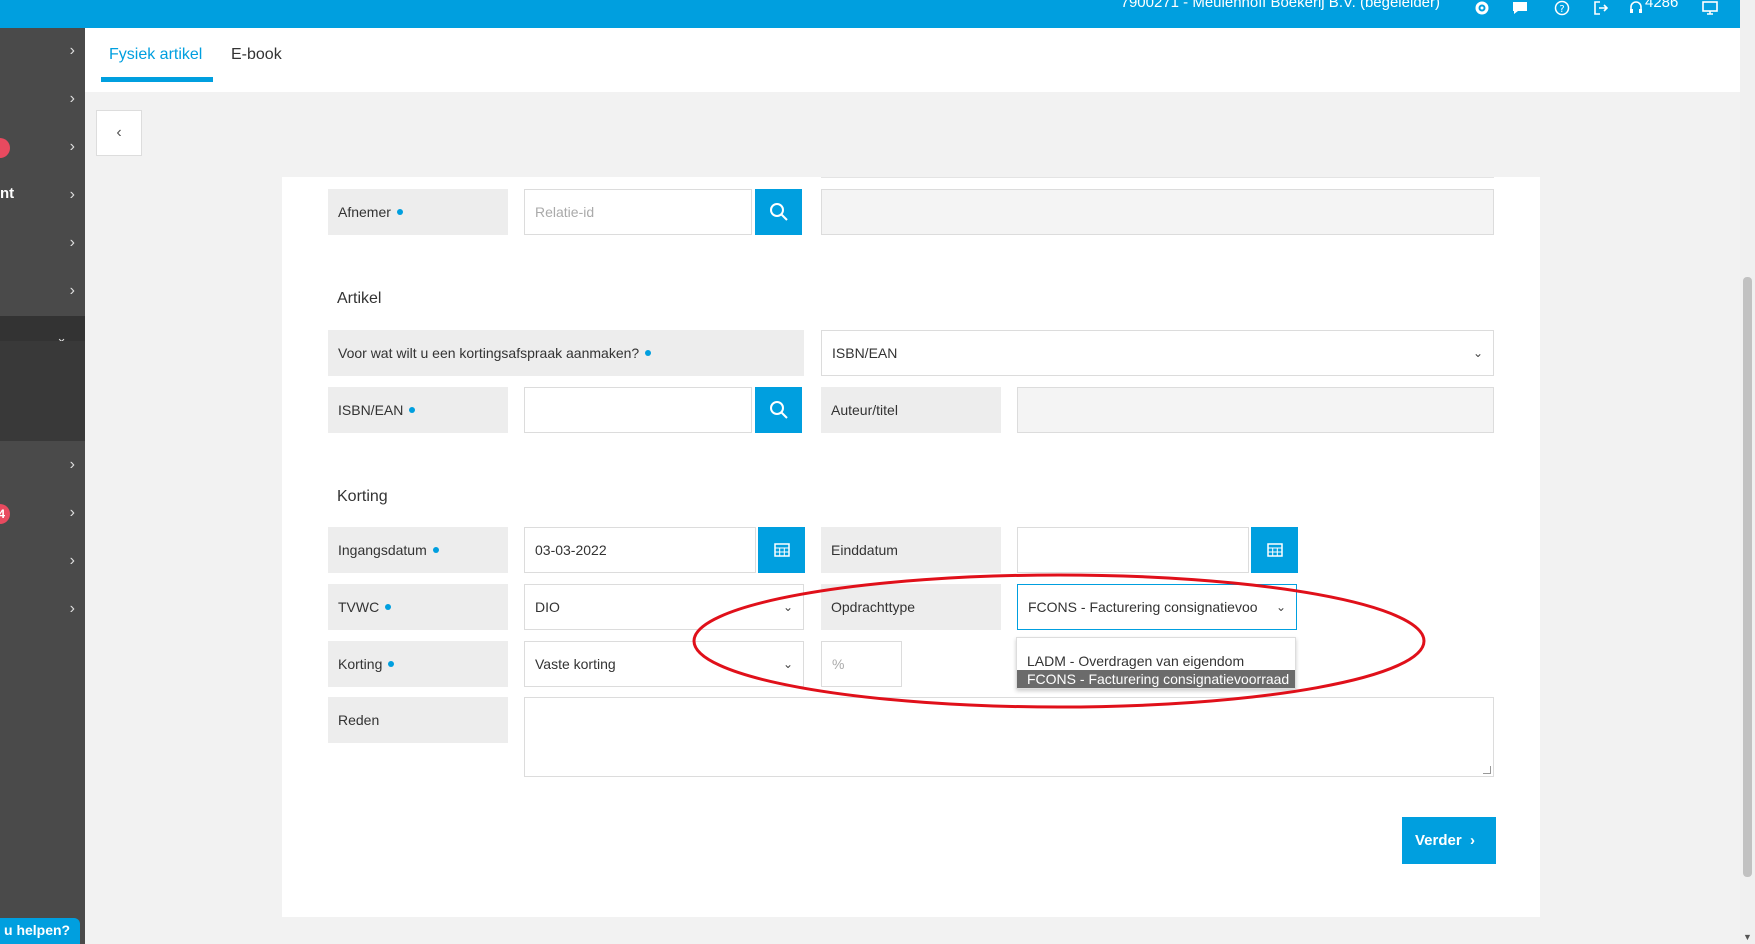 The width and height of the screenshot is (1755, 944). I want to click on reden-textarea, so click(1009, 737).